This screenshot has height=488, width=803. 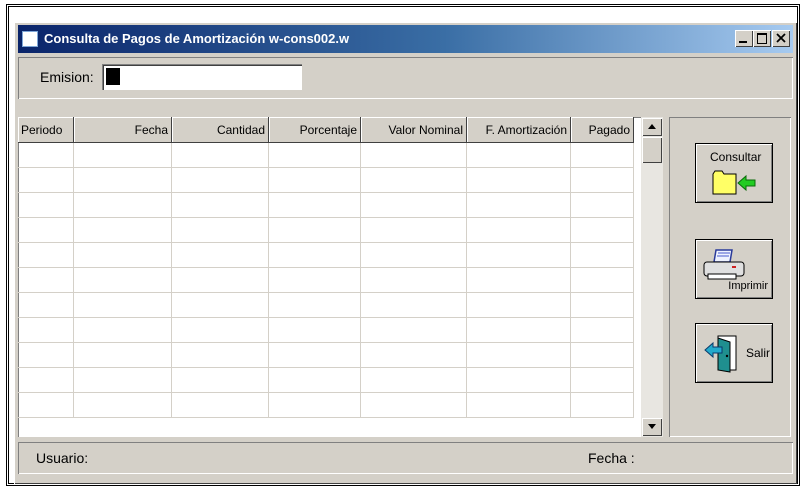 I want to click on minimize-button, so click(x=744, y=38).